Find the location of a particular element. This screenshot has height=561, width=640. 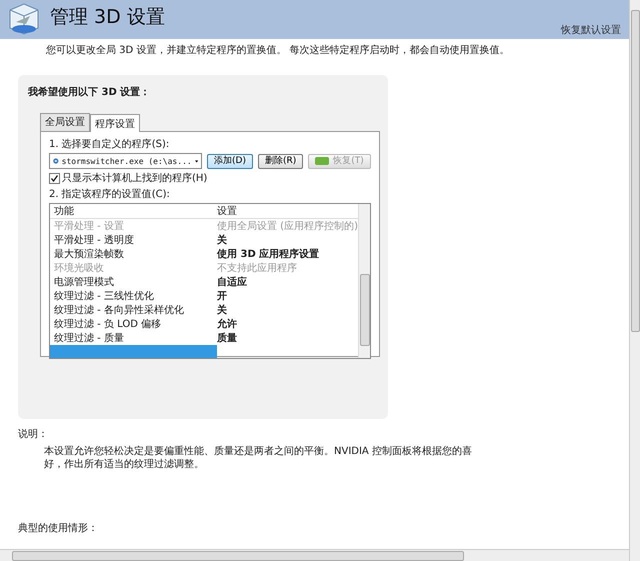

usage-heading: 典型的使用情形： is located at coordinates (58, 528).